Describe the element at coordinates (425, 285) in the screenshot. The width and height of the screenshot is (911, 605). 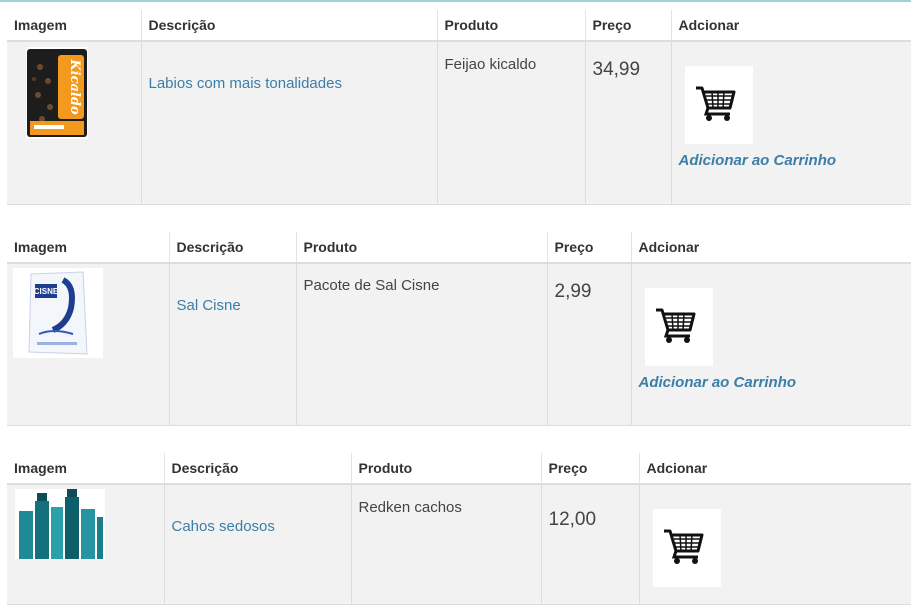
I see `product-name: Pacote de Sal Cisne` at that location.